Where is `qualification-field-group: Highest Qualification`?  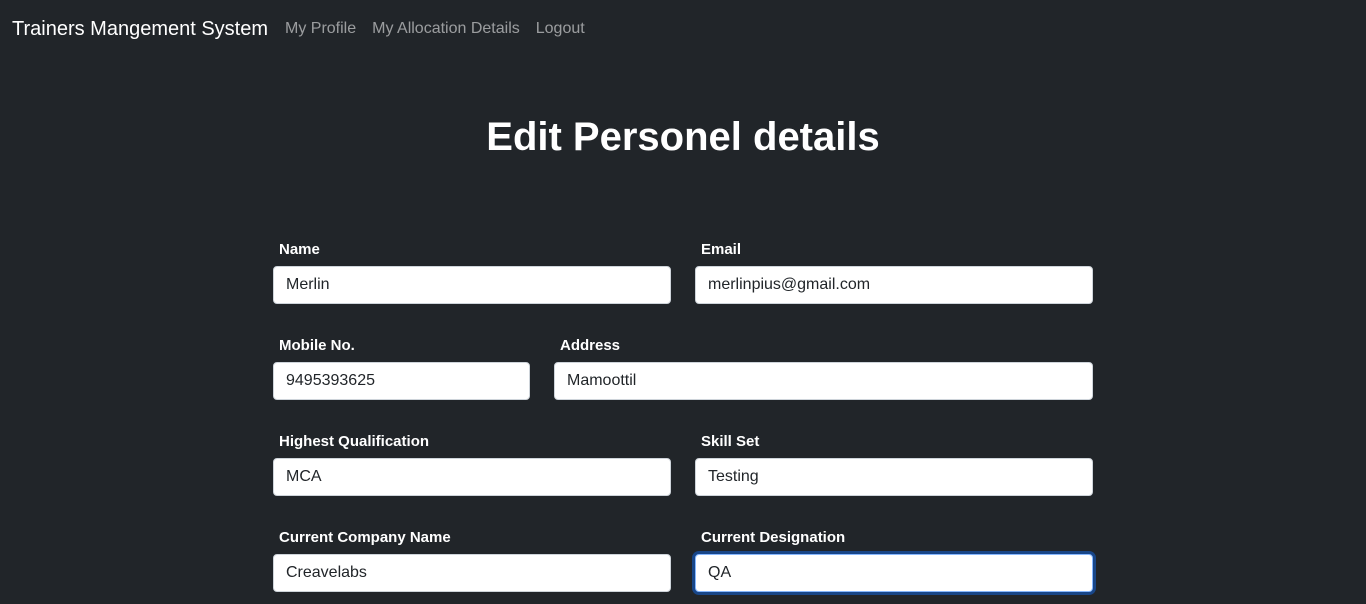 qualification-field-group: Highest Qualification is located at coordinates (472, 464).